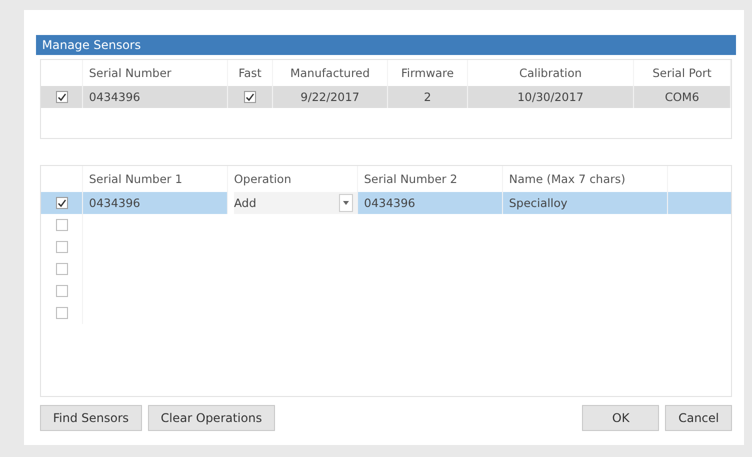 The height and width of the screenshot is (457, 752). I want to click on table-row: 0434396 9/22/2017 2 10/30/2017 COM6, so click(386, 97).